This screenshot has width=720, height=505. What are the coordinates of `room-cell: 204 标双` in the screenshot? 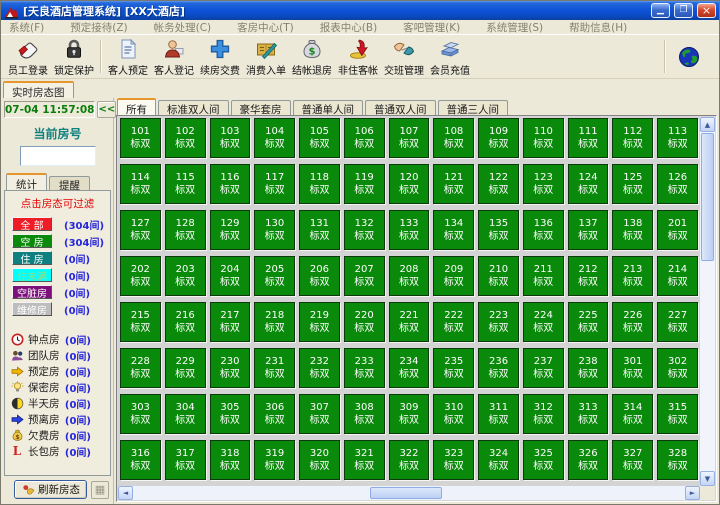 It's located at (230, 276).